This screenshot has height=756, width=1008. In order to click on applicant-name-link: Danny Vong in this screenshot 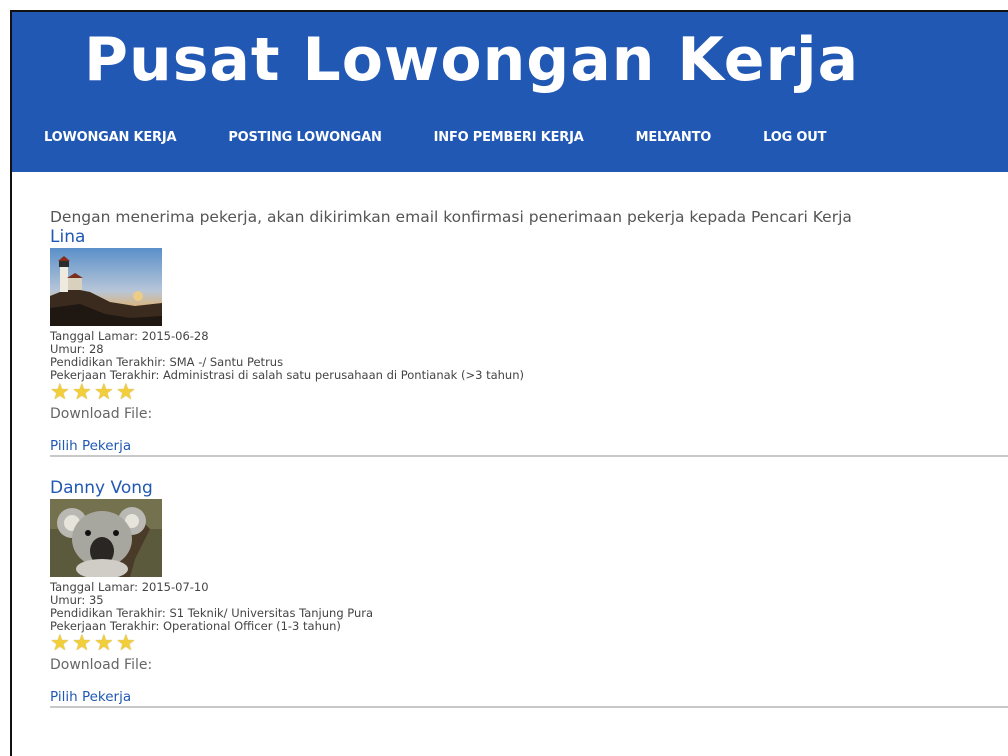, I will do `click(529, 488)`.